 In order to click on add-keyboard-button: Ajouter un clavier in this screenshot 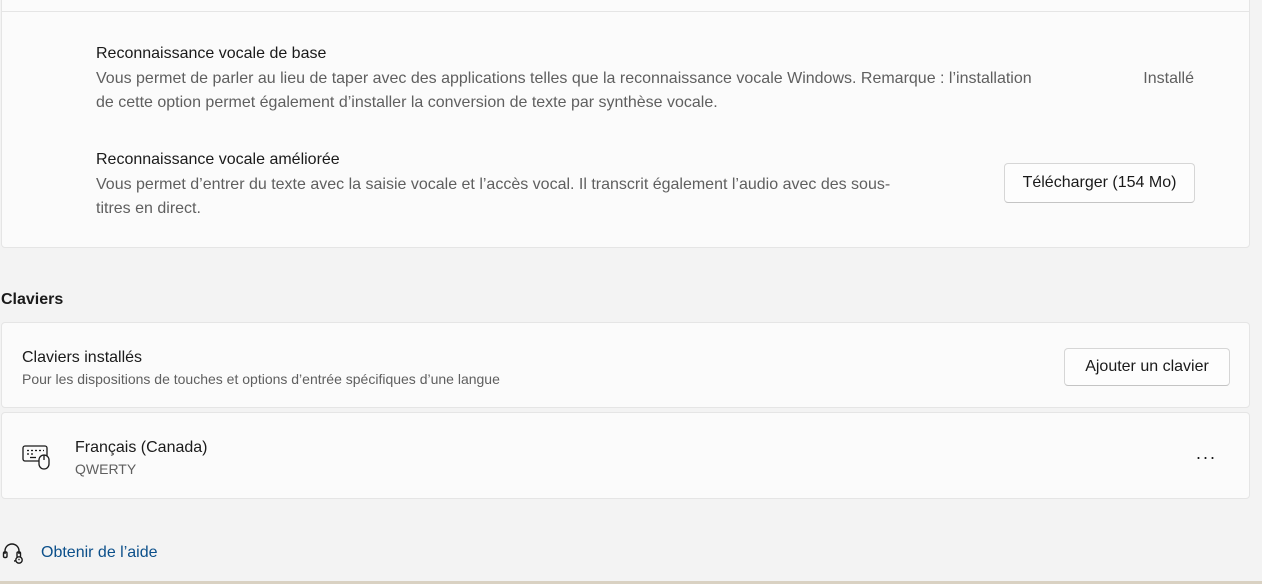, I will do `click(1147, 367)`.